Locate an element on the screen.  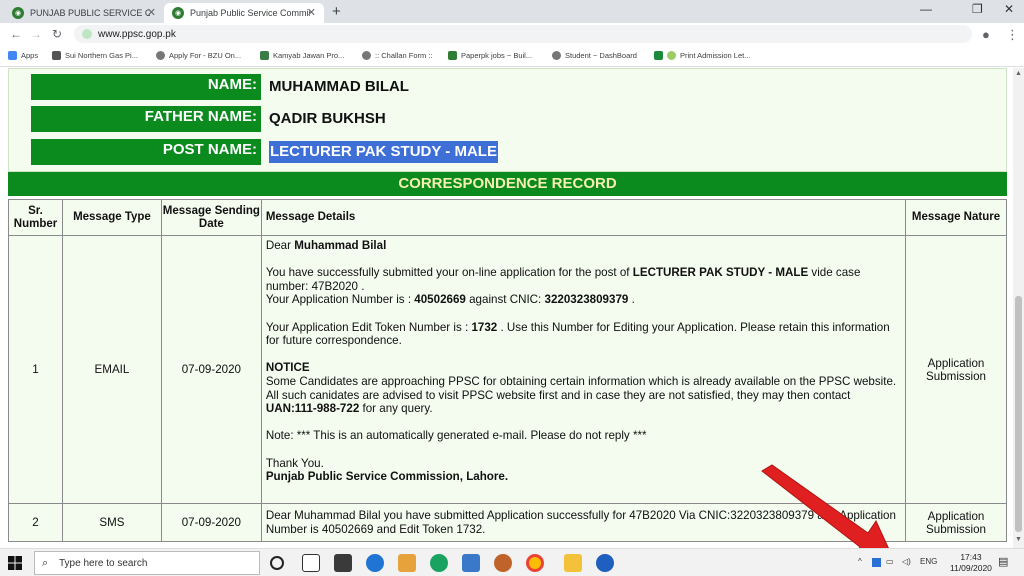
bookmark-label: :: Challan Form :: is located at coordinates (404, 55).